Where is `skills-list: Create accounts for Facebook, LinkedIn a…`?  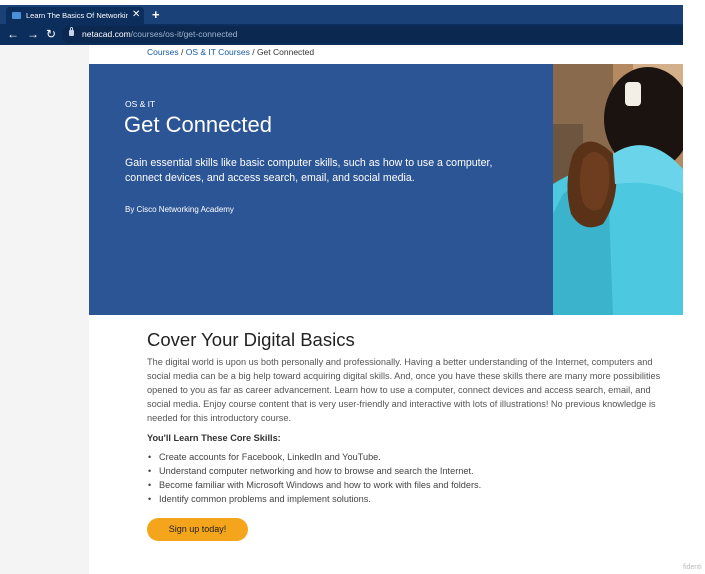 skills-list: Create accounts for Facebook, LinkedIn a… is located at coordinates (314, 478).